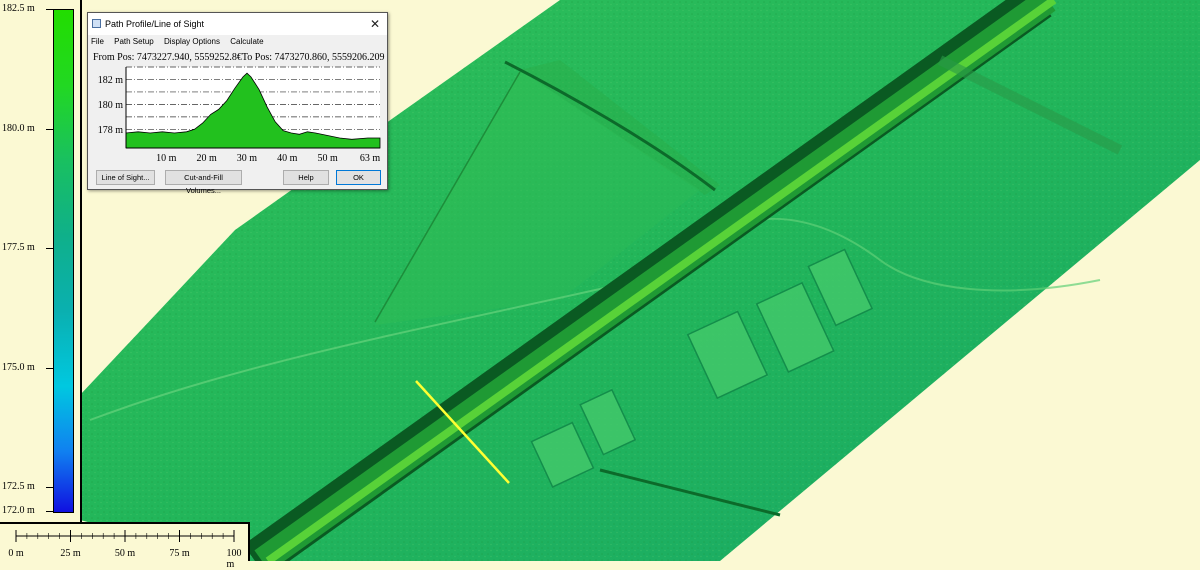 This screenshot has height=570, width=1200. I want to click on scale-label: 75 m, so click(179, 553).